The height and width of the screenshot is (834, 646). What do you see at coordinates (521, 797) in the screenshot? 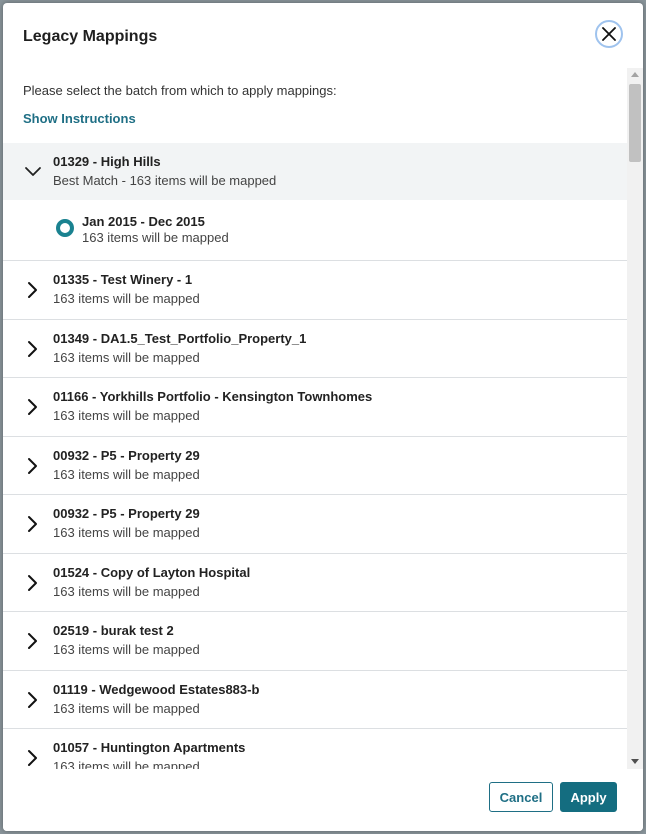
I see `cancel-button: Cancel` at bounding box center [521, 797].